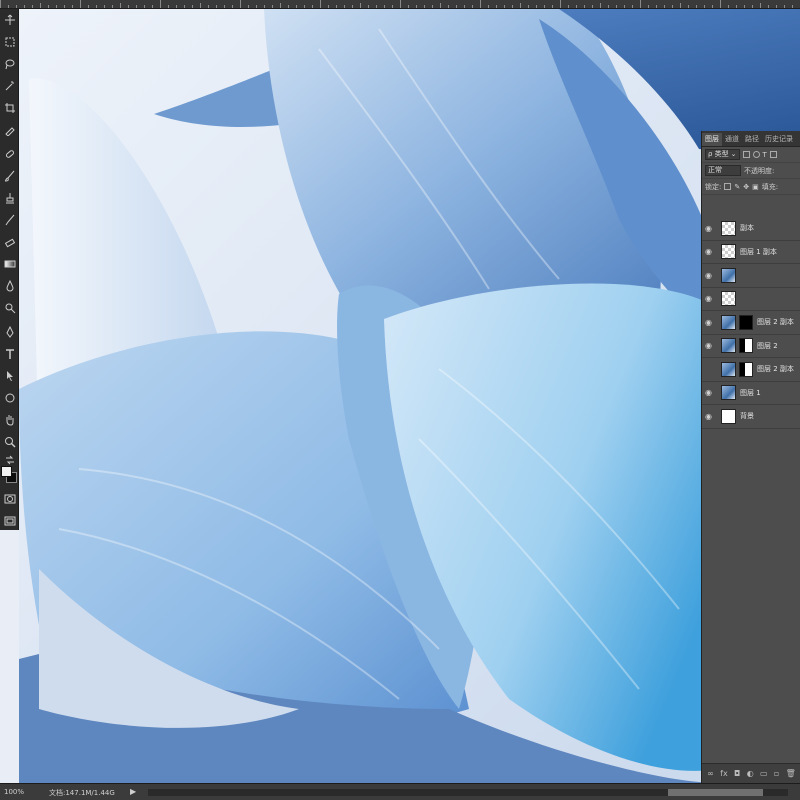 This screenshot has width=800, height=800. What do you see at coordinates (751, 417) in the screenshot?
I see `layer-row: ◉ 背景` at bounding box center [751, 417].